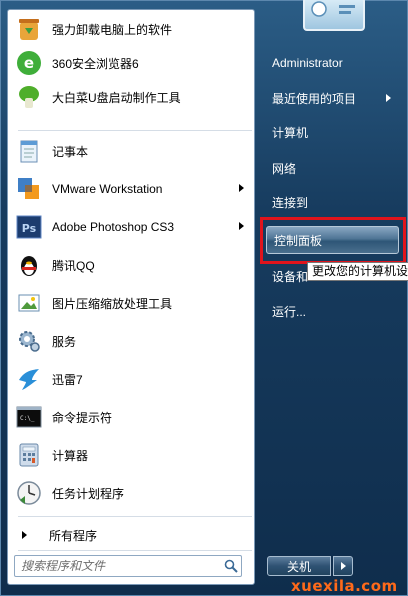 Image resolution: width=408 pixels, height=596 pixels. I want to click on program-label: VMware Workstation, so click(107, 189).